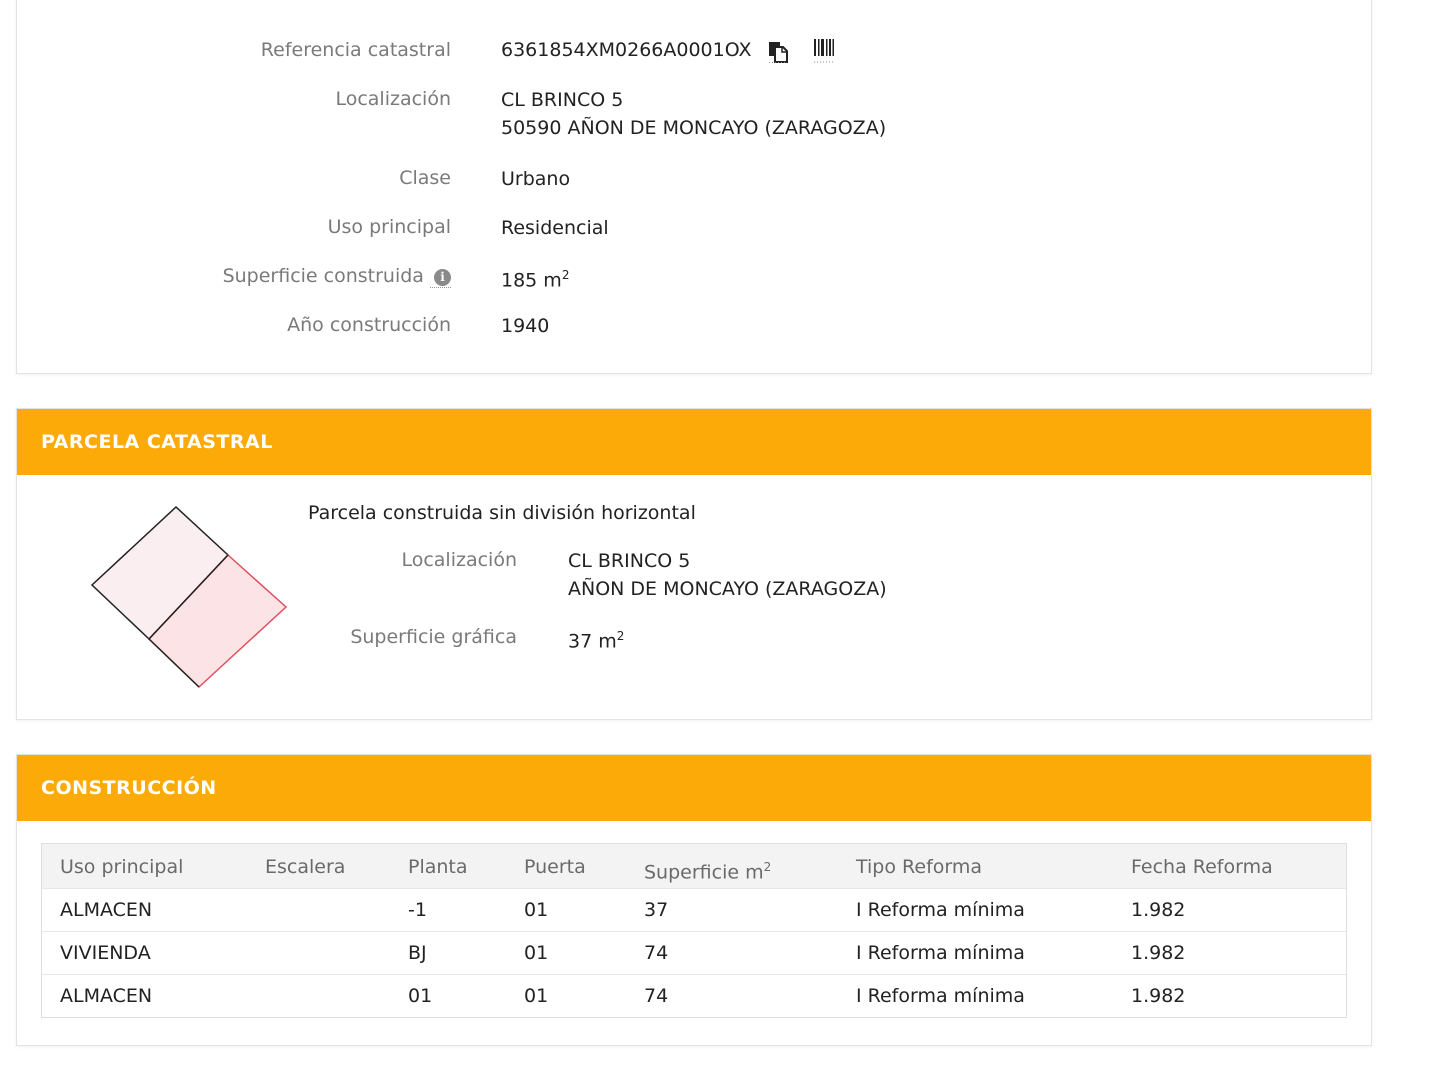  I want to click on superficie-grafica-number: 37 m, so click(592, 641).